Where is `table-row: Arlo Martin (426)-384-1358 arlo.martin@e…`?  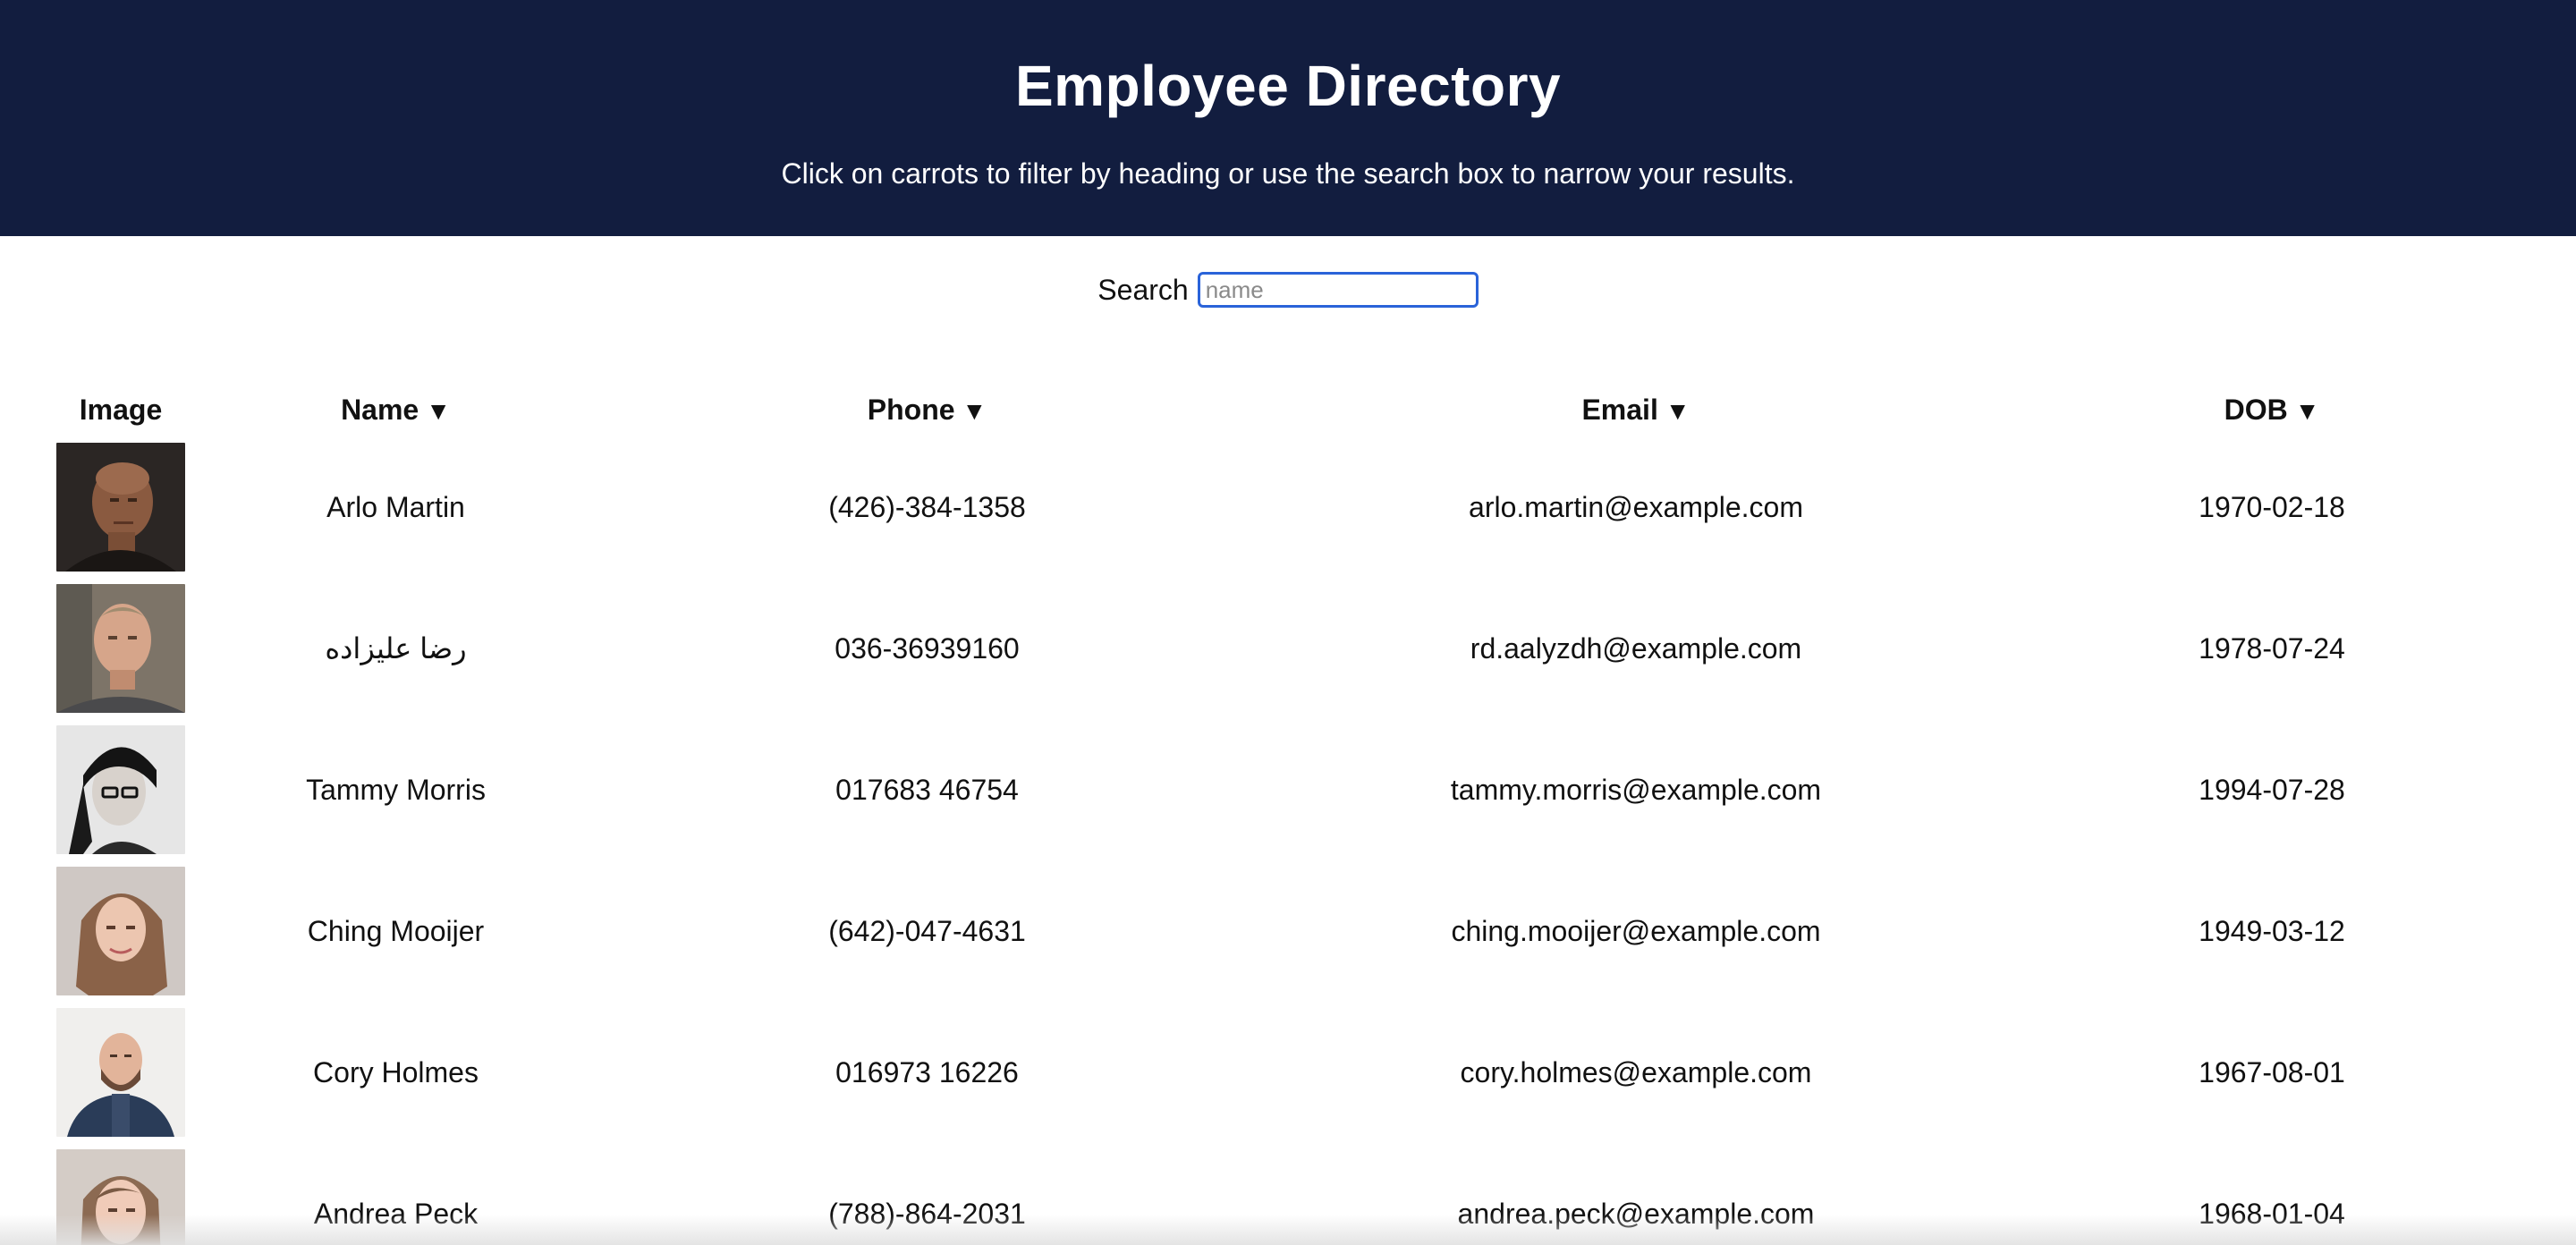
table-row: Arlo Martin (426)-384-1358 arlo.martin@e… is located at coordinates (1288, 507).